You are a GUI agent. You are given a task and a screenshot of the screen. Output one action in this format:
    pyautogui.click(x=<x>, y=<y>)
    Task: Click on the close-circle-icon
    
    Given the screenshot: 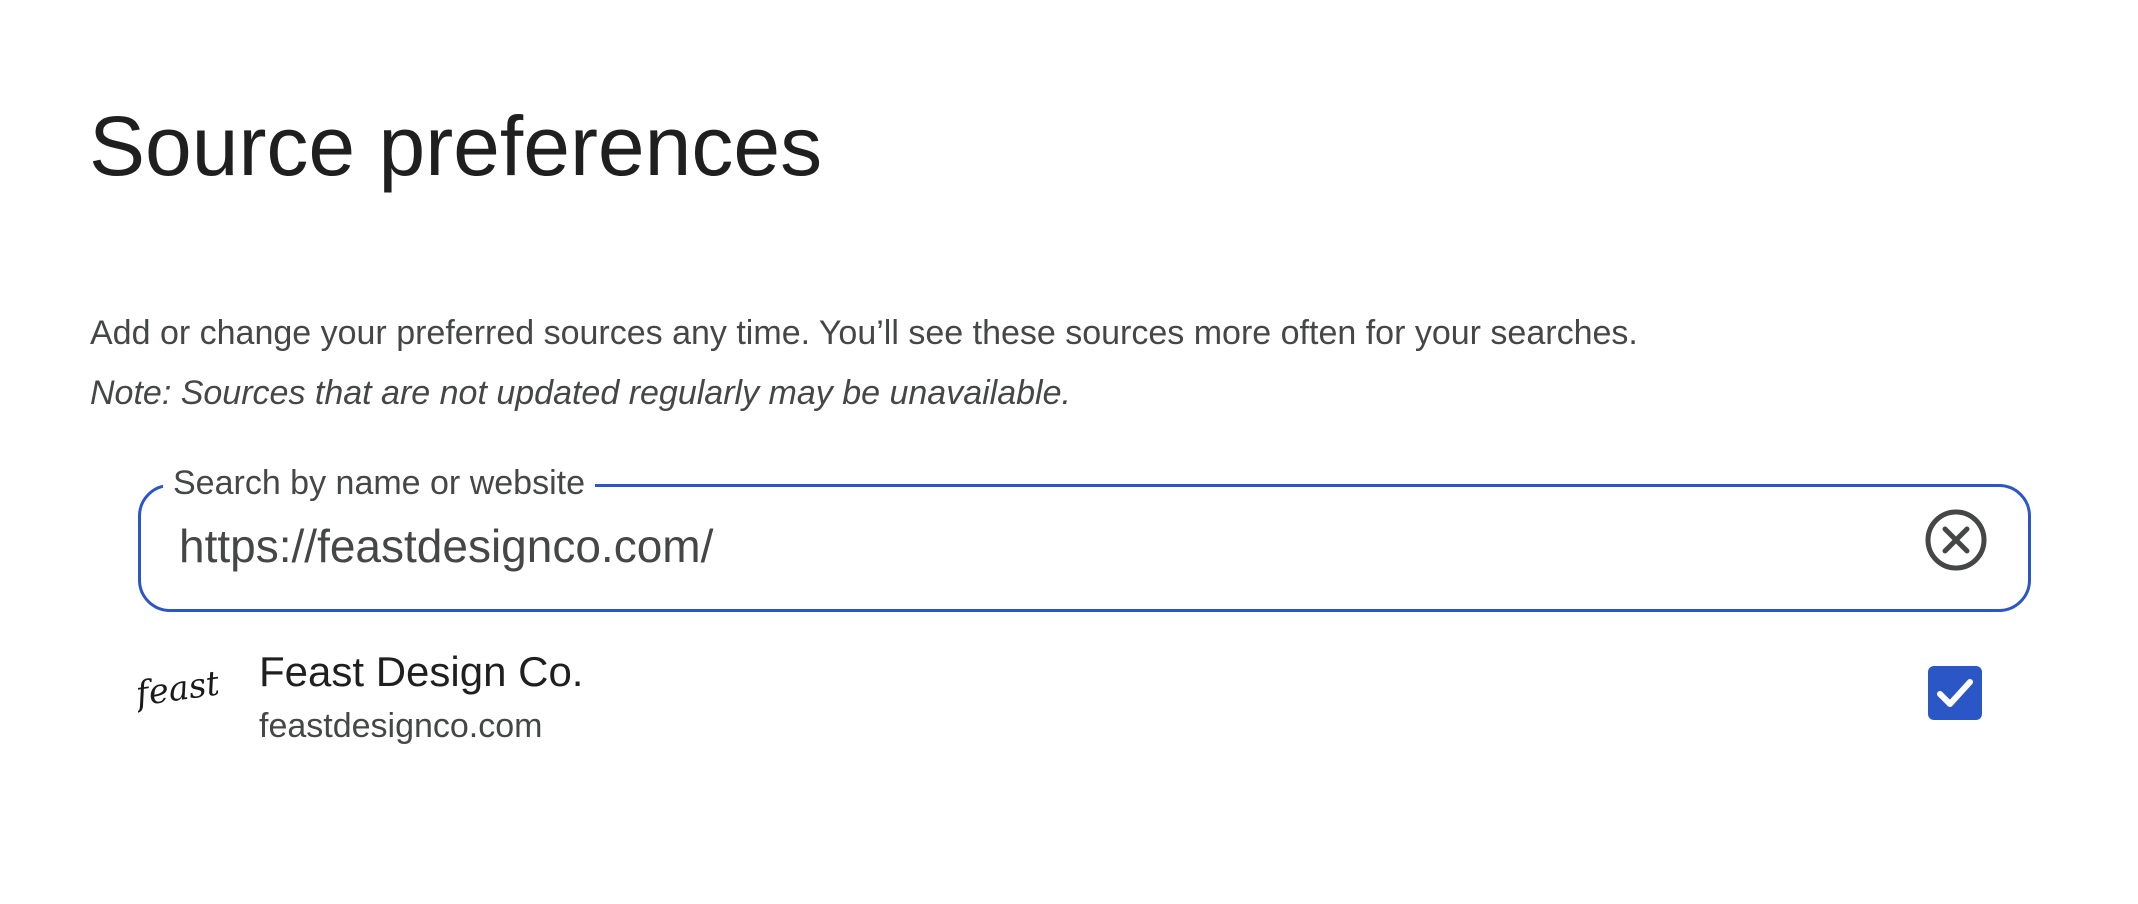 What is the action you would take?
    pyautogui.click(x=1956, y=540)
    